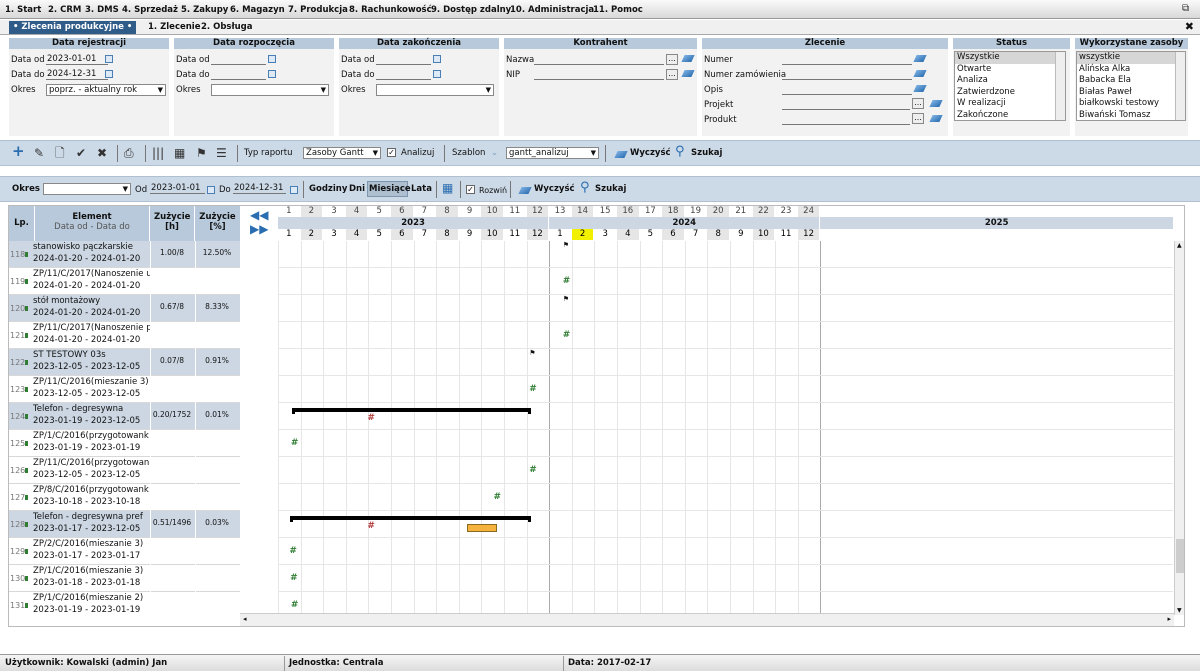 This screenshot has height=671, width=1200. What do you see at coordinates (599, 74) in the screenshot?
I see `kontrahent-nip-input` at bounding box center [599, 74].